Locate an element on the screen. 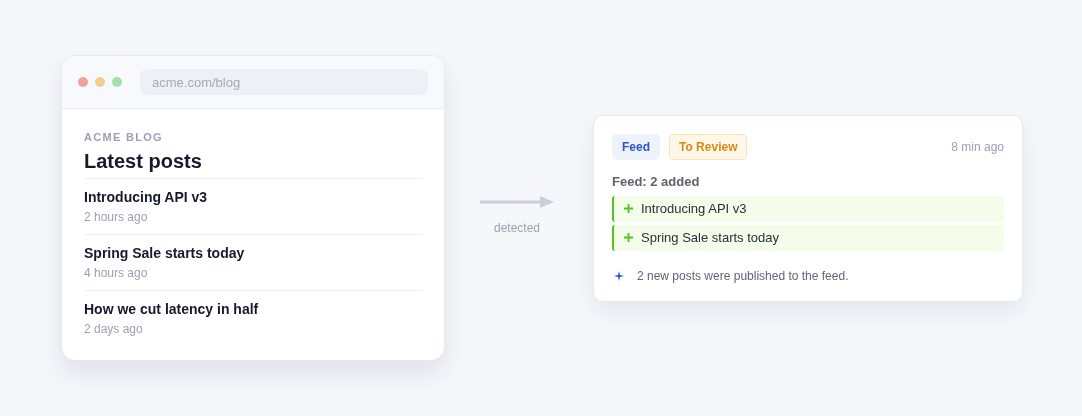  connector-label: detected is located at coordinates (516, 227).